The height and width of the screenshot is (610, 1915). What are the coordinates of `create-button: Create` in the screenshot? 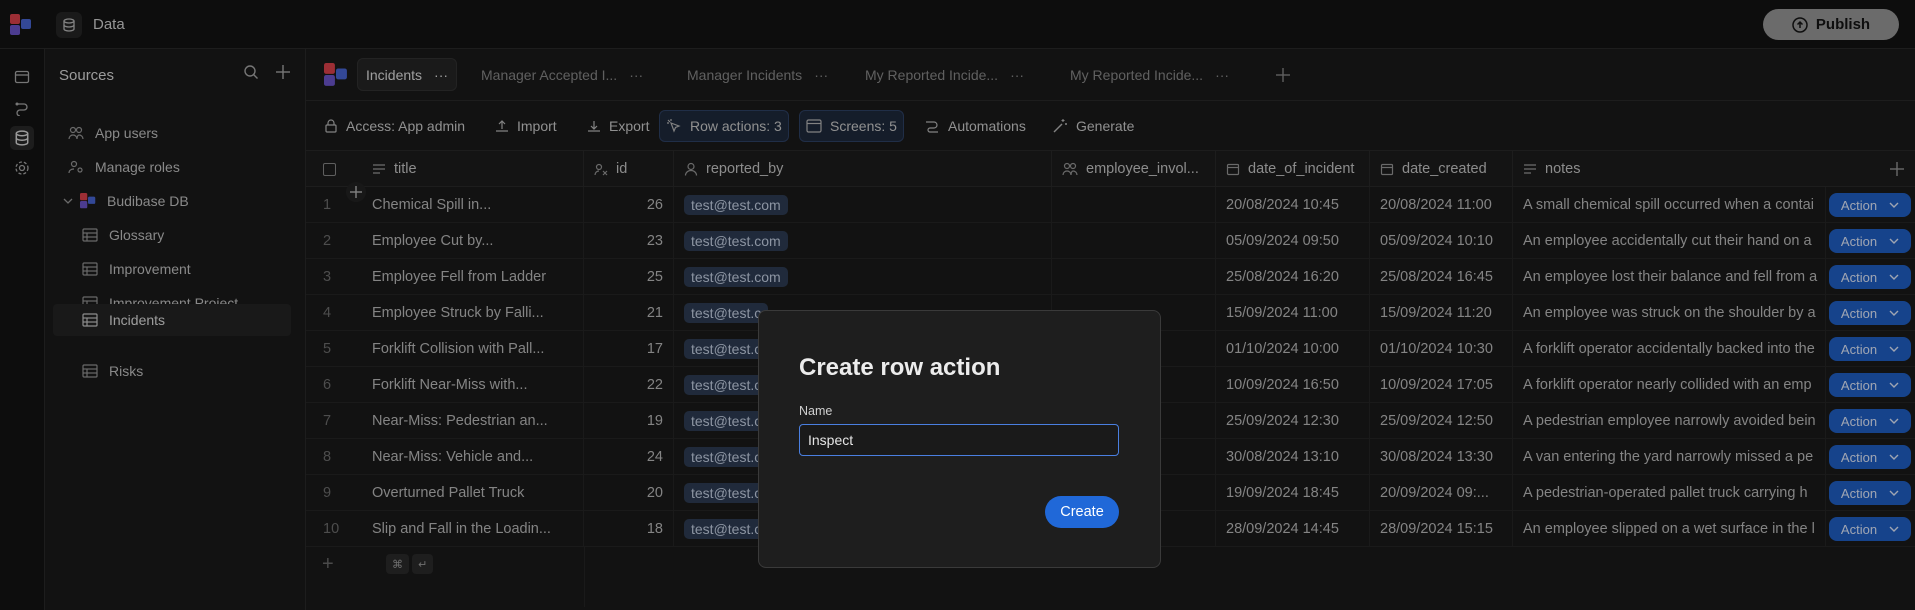 It's located at (1082, 512).